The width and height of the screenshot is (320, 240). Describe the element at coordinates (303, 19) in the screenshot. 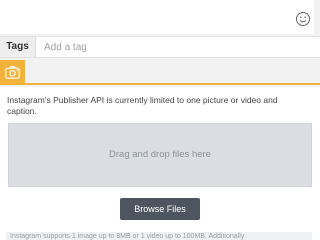

I see `smiley-face-icon` at that location.